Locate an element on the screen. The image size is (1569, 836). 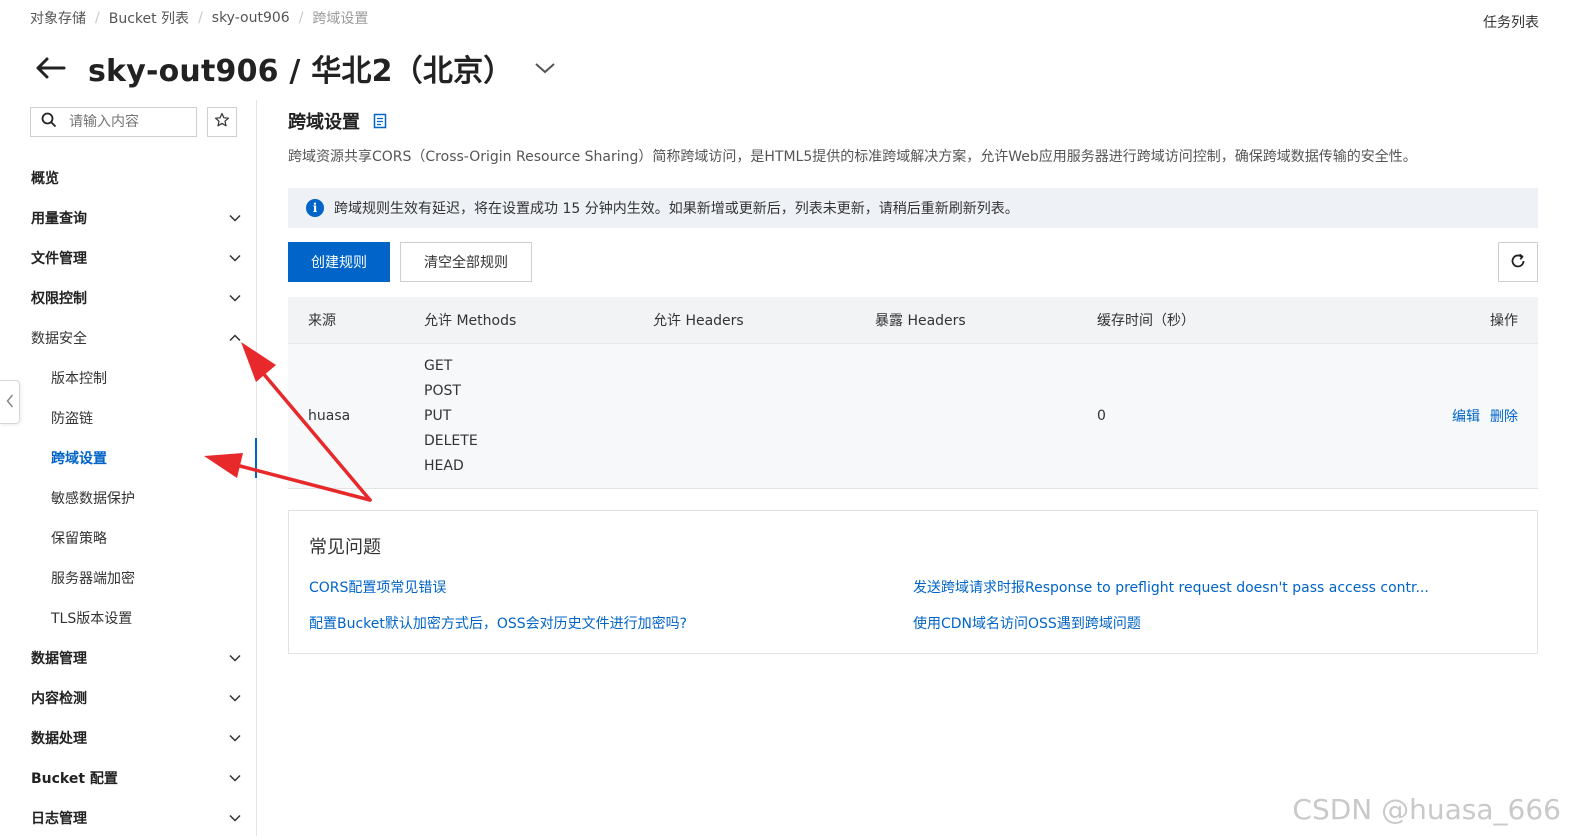
sidebar-item-permissions: 权限控制 is located at coordinates (128, 298).